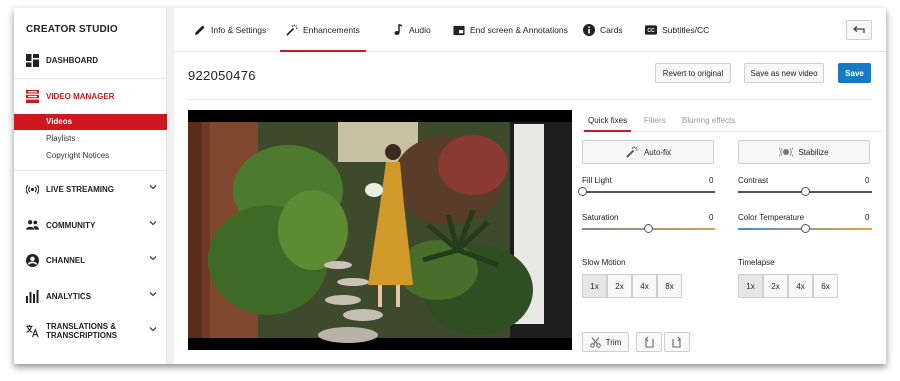 This screenshot has width=900, height=381. I want to click on saturation-slider-thumb, so click(648, 228).